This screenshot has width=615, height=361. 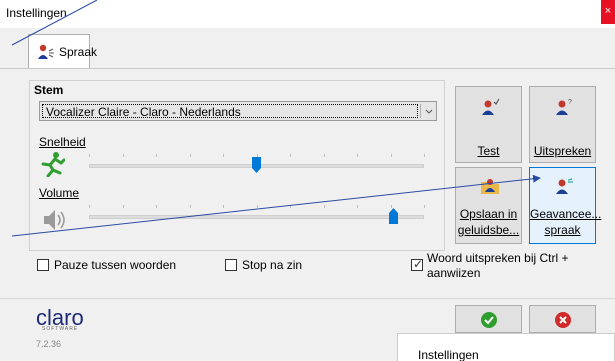 What do you see at coordinates (60, 329) in the screenshot?
I see `claro-logo-sub: SOFTWARE` at bounding box center [60, 329].